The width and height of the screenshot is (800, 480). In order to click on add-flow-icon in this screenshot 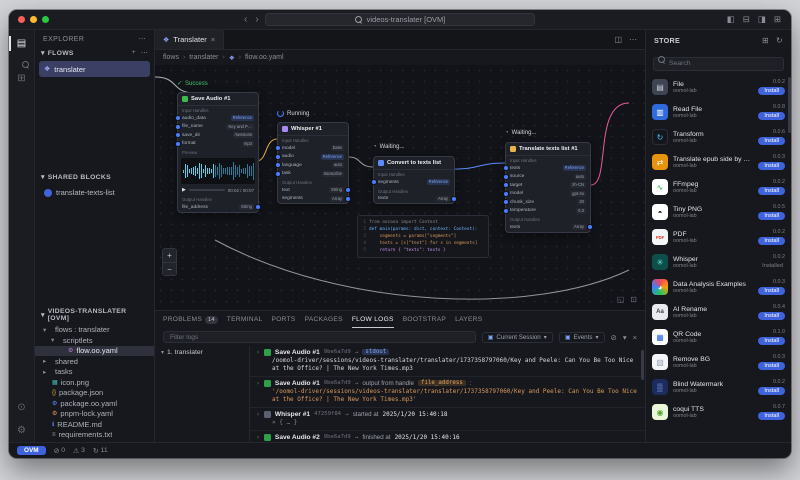, I will do `click(134, 53)`.